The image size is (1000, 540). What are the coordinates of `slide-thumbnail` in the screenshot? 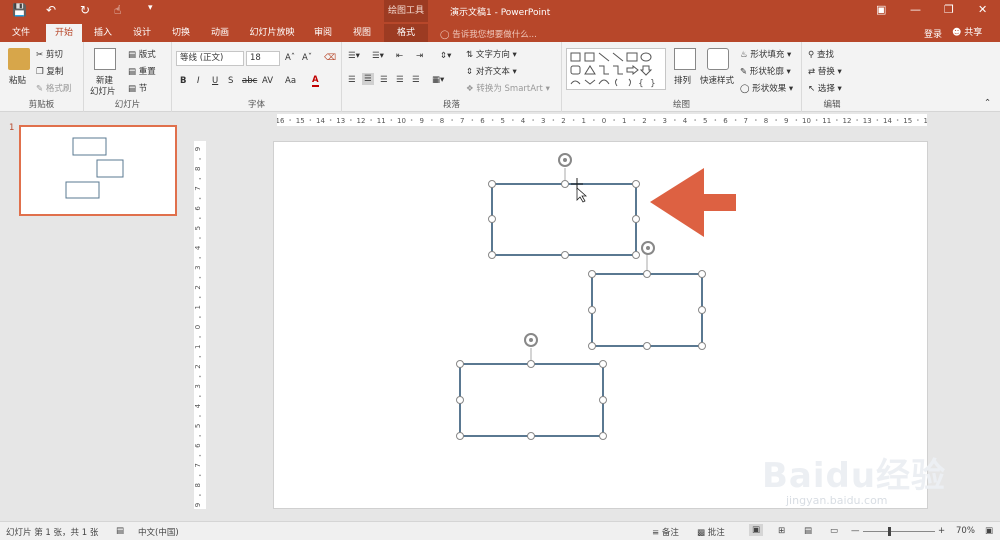 It's located at (98, 170).